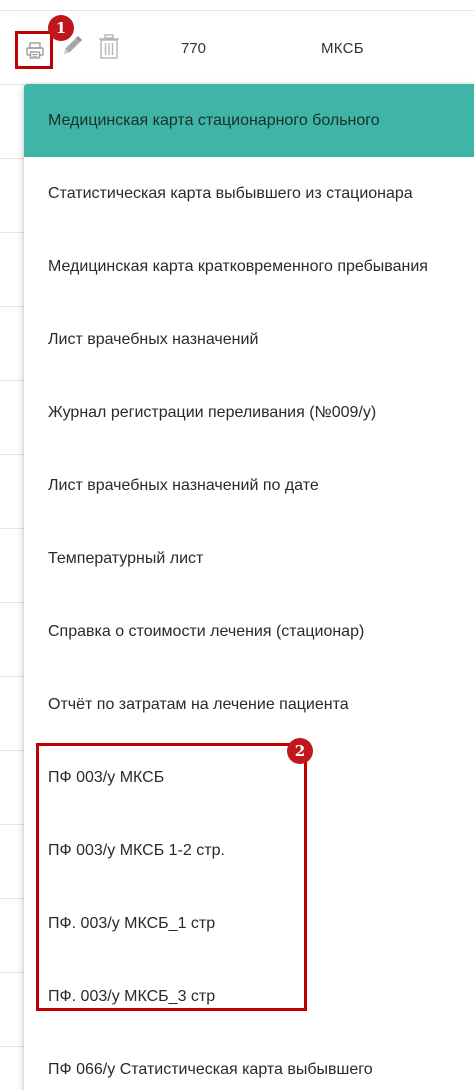  I want to click on menu-item-pf-003-mksb-1: ПФ. 003/у МКСБ_1 стр, so click(249, 923).